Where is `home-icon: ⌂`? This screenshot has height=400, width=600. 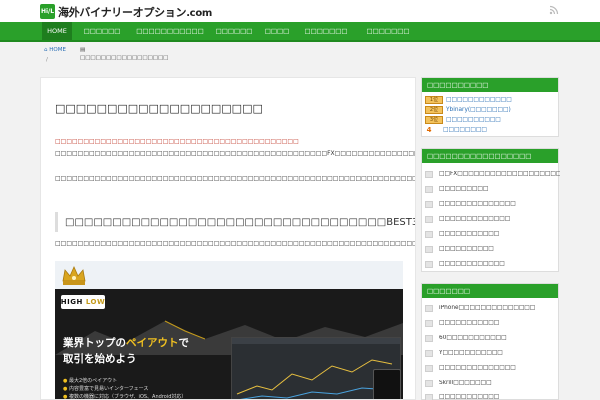
home-icon: ⌂ is located at coordinates (46, 50).